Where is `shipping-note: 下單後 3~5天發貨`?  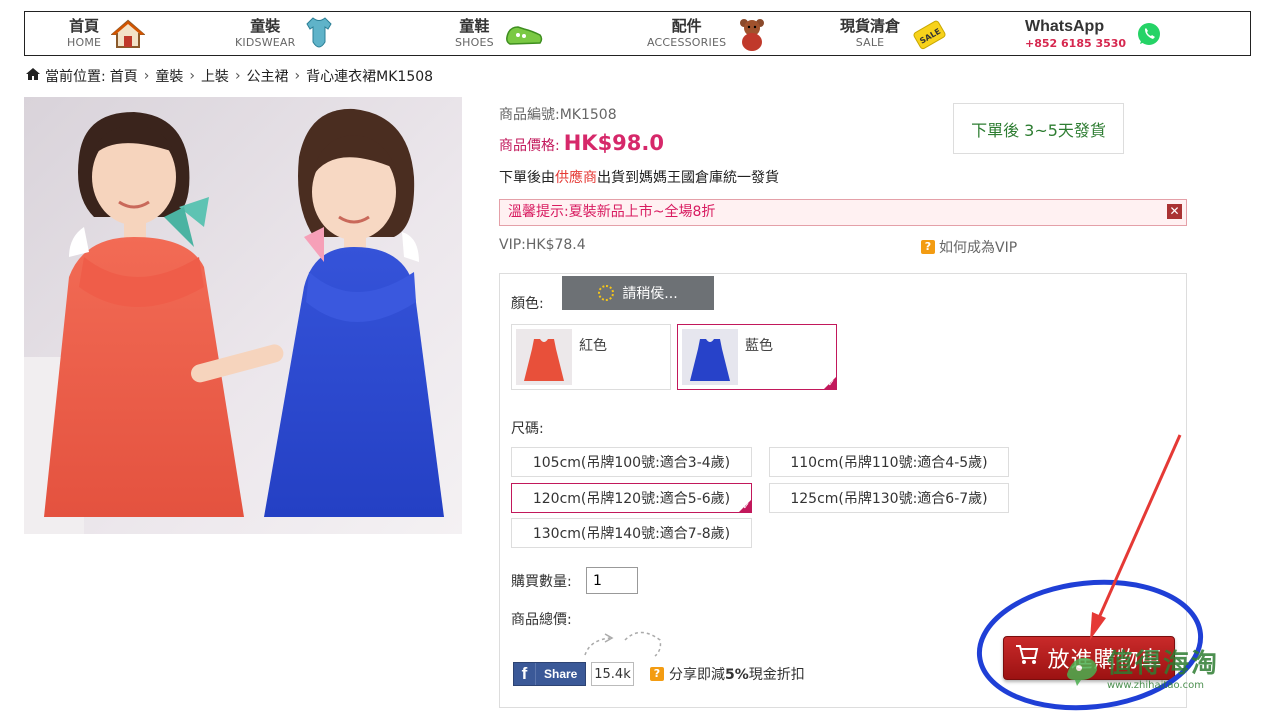
shipping-note: 下單後 3~5天發貨 is located at coordinates (1038, 128).